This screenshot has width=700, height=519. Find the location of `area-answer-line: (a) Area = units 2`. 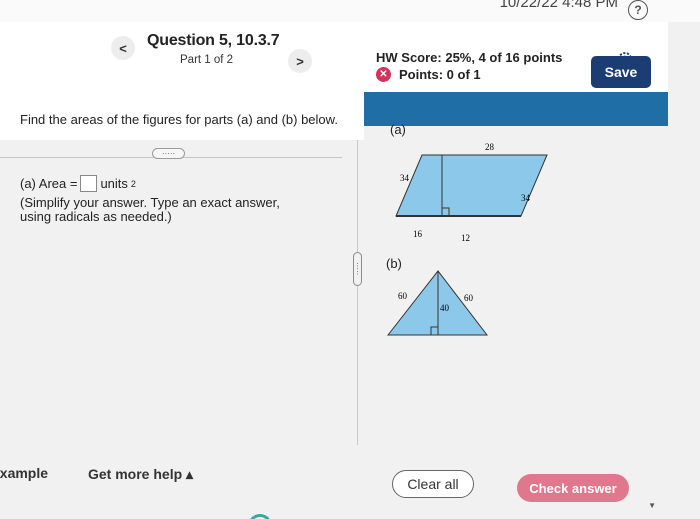

area-answer-line: (a) Area = units 2 is located at coordinates (78, 183).